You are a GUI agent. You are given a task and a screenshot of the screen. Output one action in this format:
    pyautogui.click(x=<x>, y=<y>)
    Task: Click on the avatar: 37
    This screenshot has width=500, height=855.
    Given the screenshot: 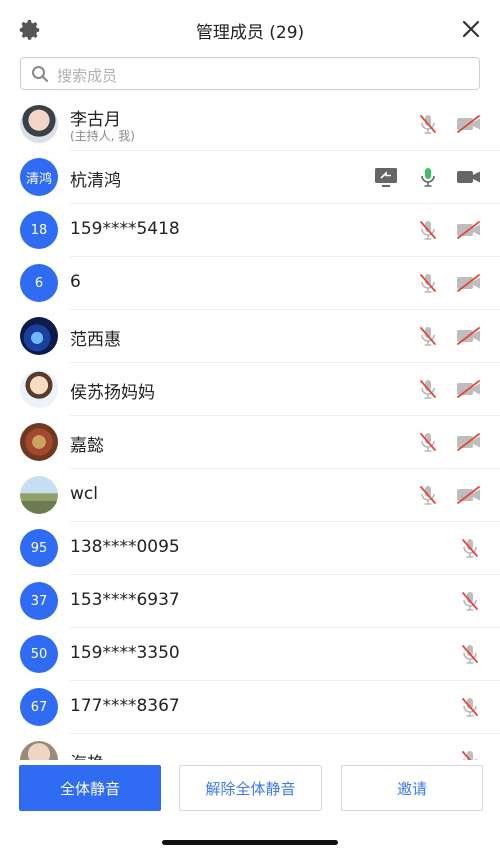 What is the action you would take?
    pyautogui.click(x=39, y=601)
    